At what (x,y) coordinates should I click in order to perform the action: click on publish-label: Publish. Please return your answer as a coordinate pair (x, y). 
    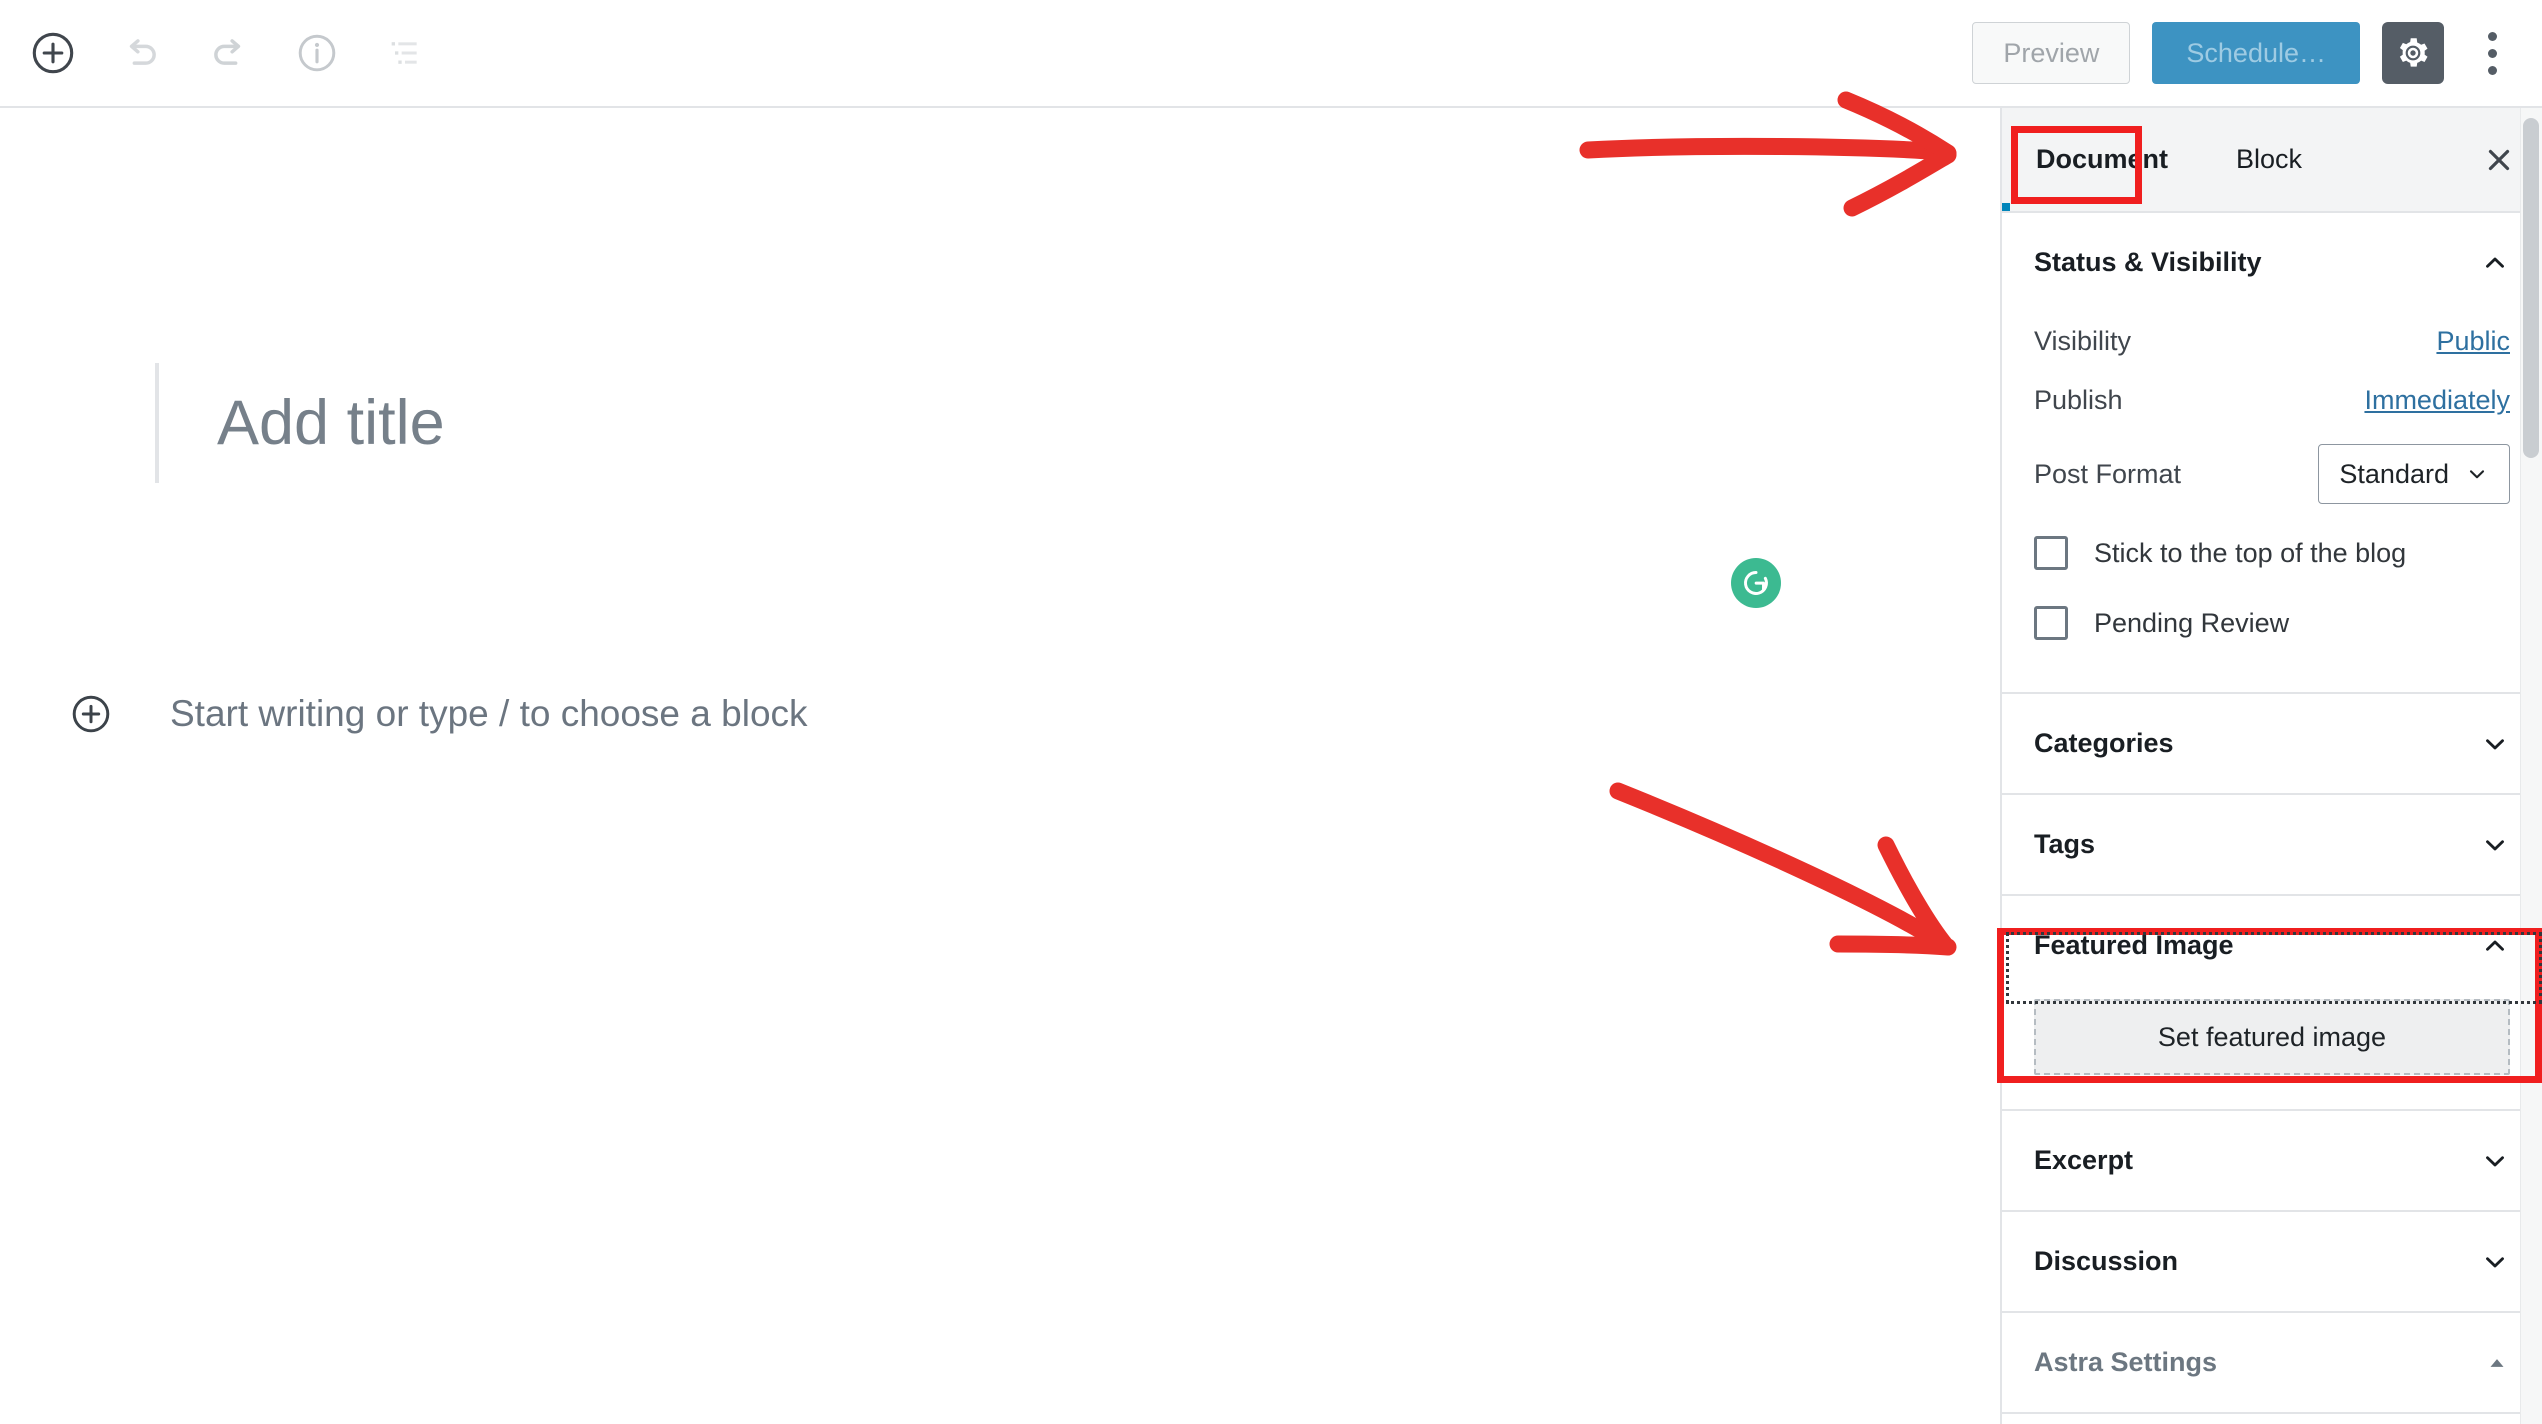
    Looking at the image, I should click on (2078, 400).